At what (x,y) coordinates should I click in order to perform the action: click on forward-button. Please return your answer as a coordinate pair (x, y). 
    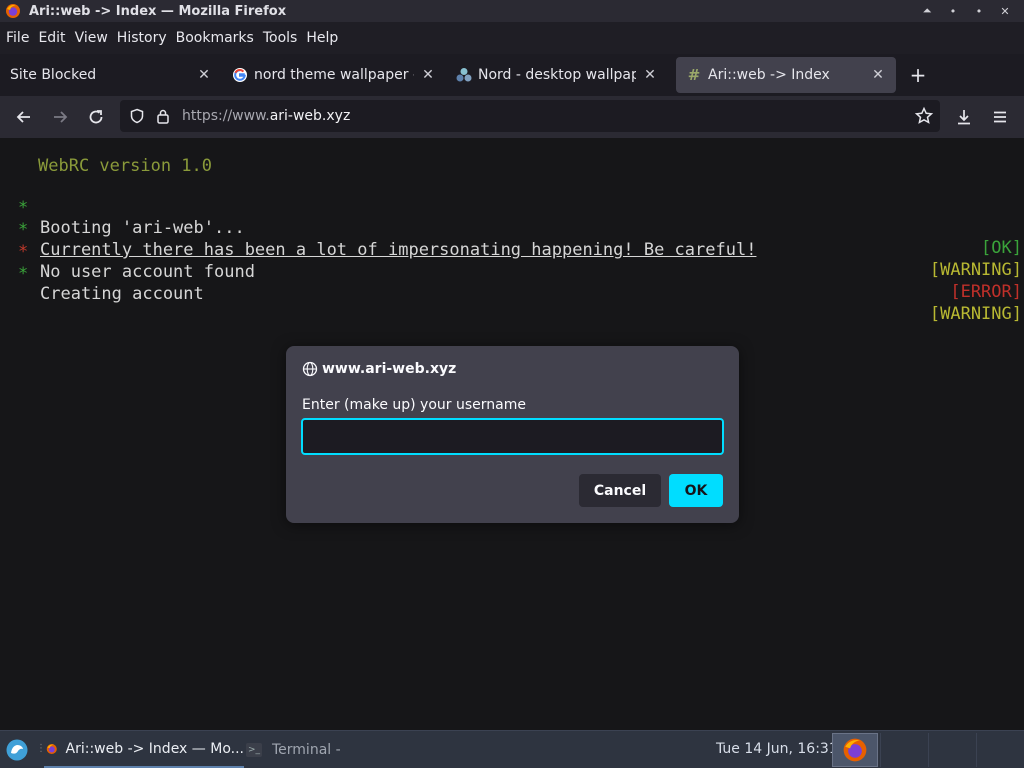
    Looking at the image, I should click on (60, 117).